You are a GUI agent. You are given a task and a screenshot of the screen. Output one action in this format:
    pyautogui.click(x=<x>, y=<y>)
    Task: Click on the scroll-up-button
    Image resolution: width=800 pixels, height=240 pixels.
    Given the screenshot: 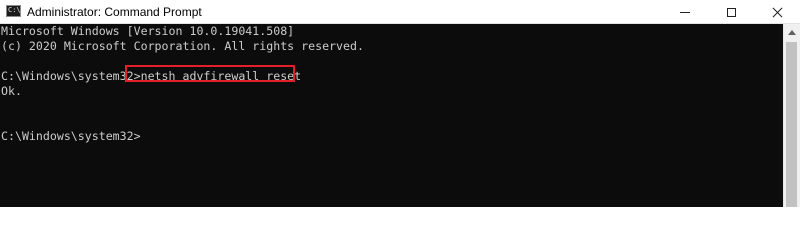 What is the action you would take?
    pyautogui.click(x=792, y=32)
    